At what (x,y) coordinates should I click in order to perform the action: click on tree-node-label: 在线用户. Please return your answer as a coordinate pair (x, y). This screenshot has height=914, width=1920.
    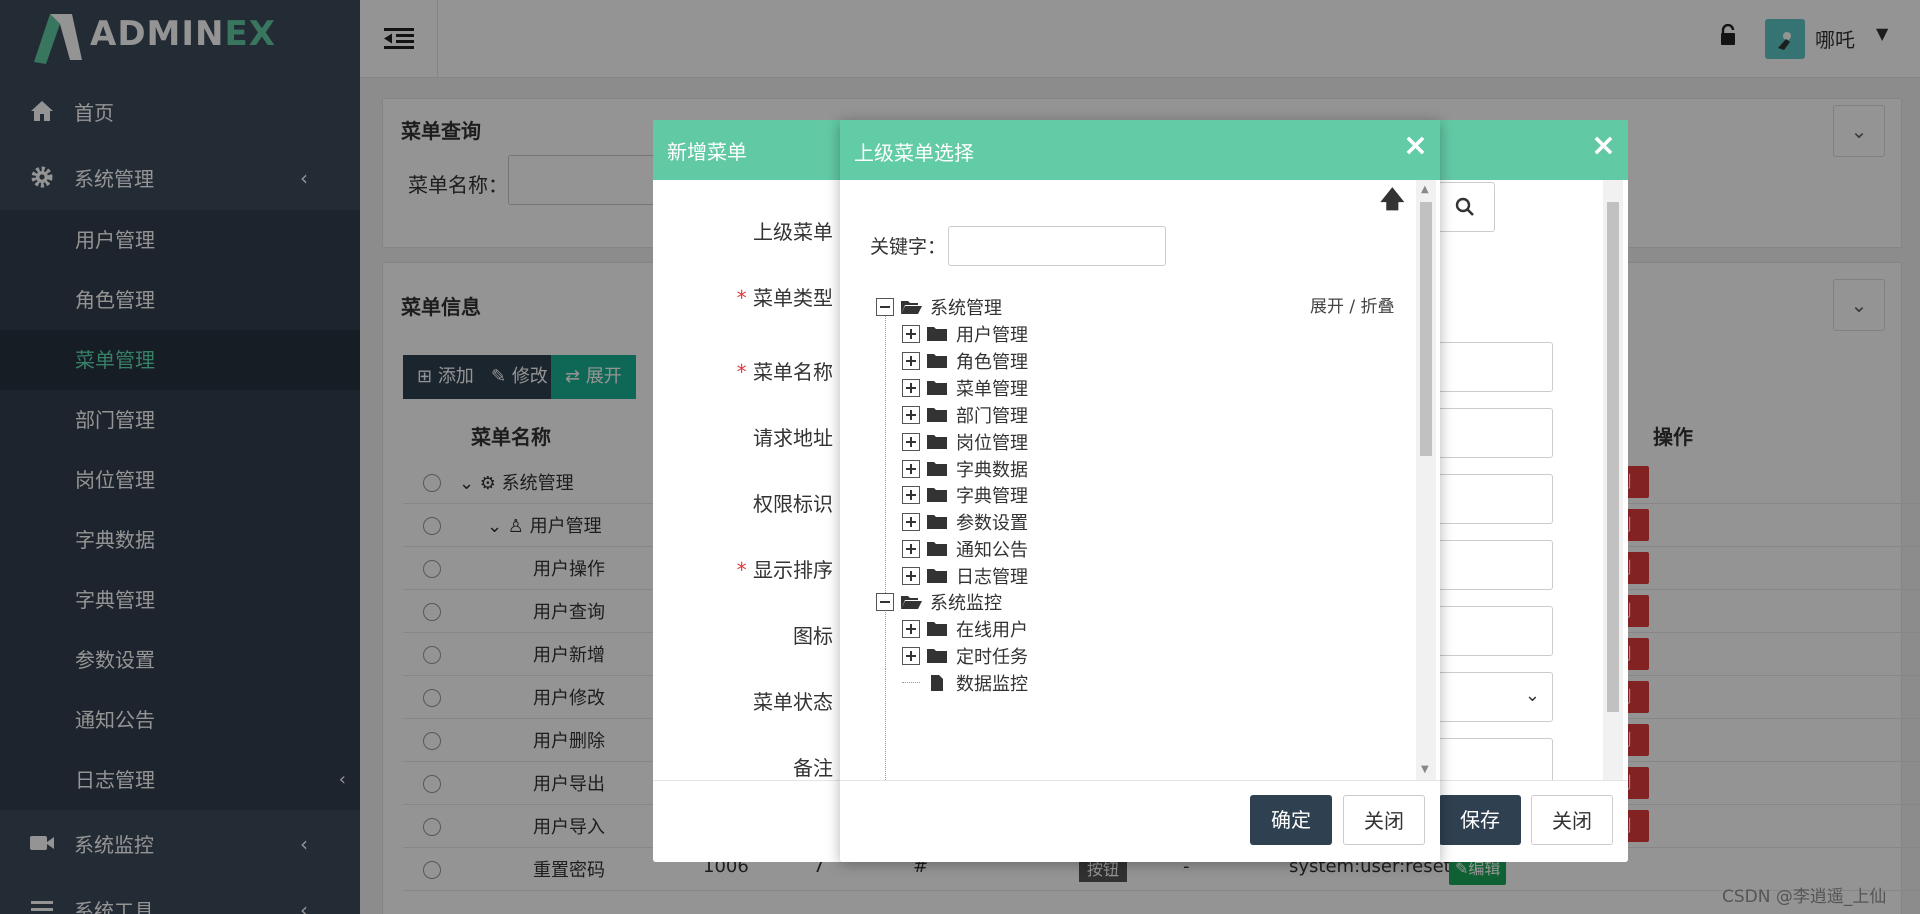
    Looking at the image, I should click on (992, 630).